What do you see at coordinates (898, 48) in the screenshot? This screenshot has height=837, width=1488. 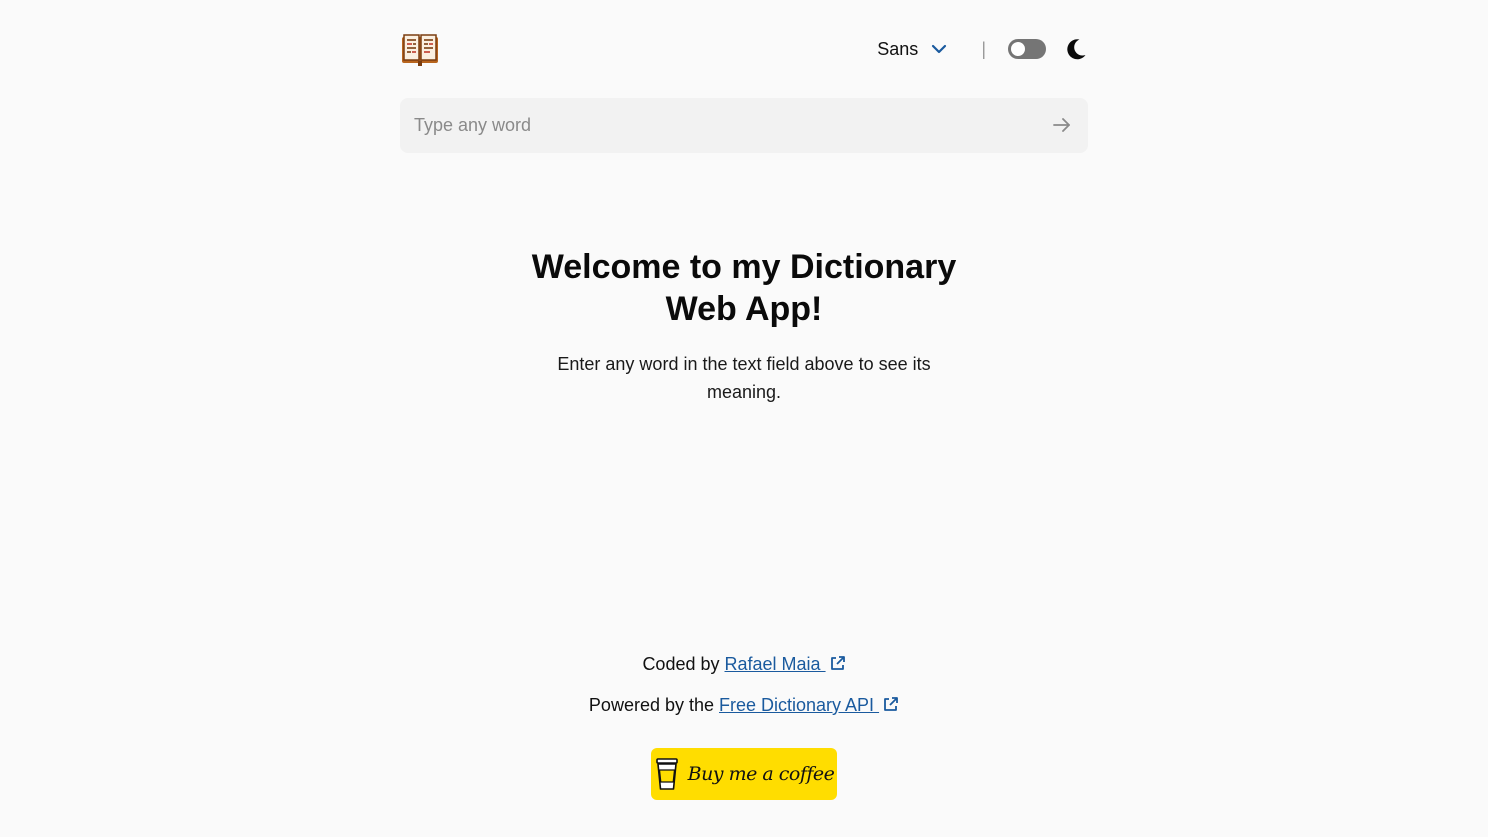 I see `font-select-value: Sans` at bounding box center [898, 48].